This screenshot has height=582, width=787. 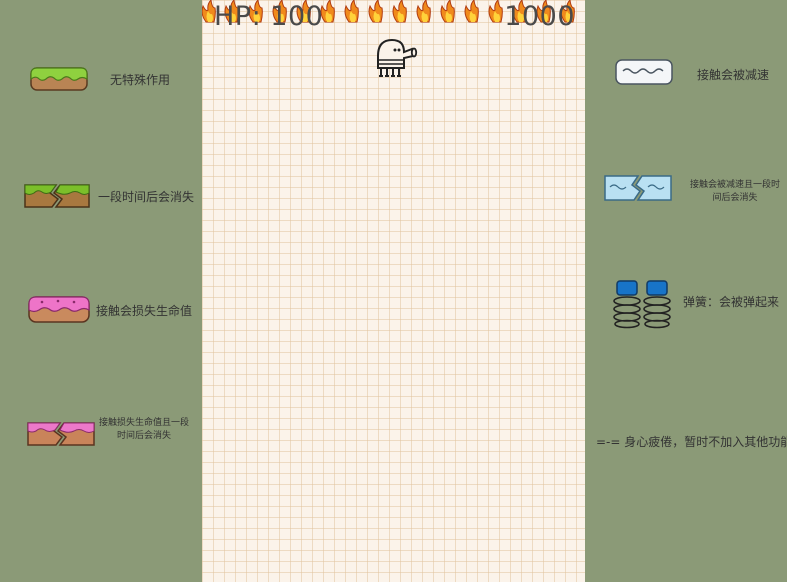 What do you see at coordinates (642, 304) in the screenshot?
I see `spring-icon` at bounding box center [642, 304].